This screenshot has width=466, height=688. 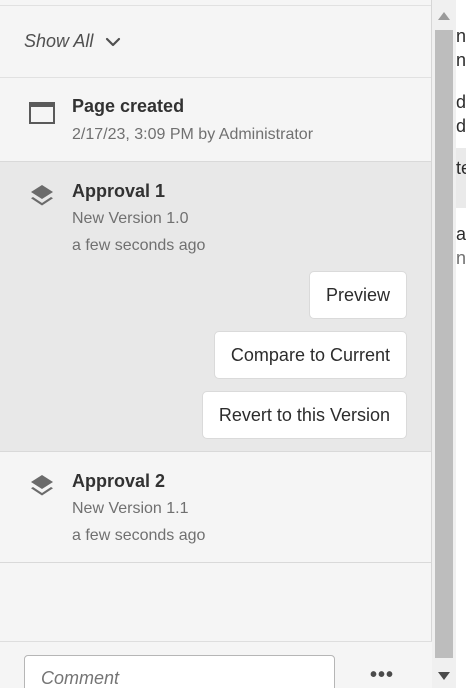 I want to click on chevron-down-icon, so click(x=113, y=41).